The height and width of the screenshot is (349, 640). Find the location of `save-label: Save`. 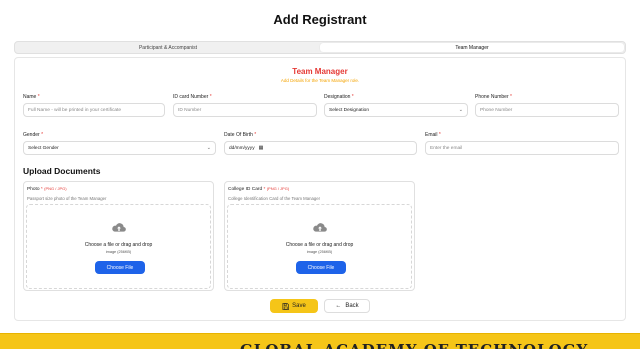

save-label: Save is located at coordinates (299, 306).